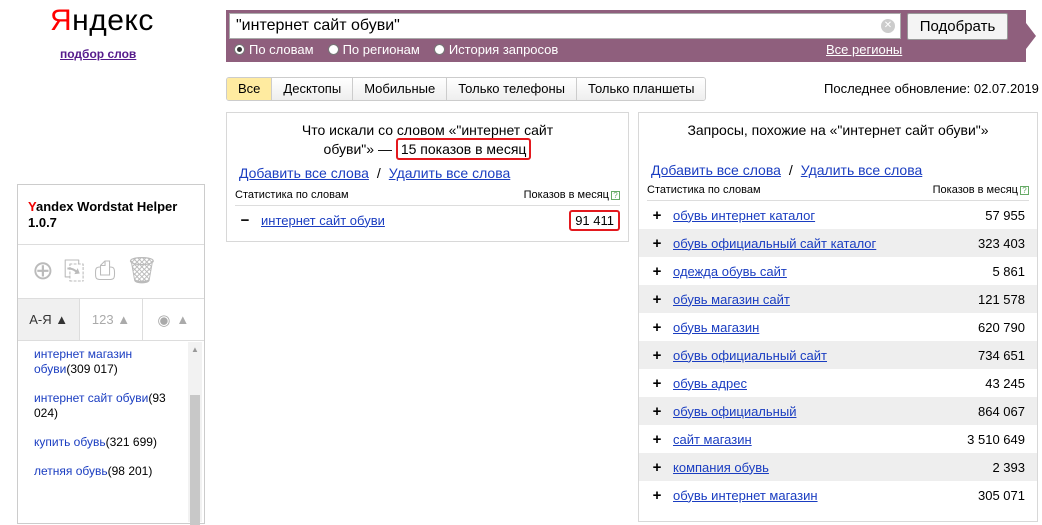  What do you see at coordinates (888, 26) in the screenshot?
I see `clear-icon: ✕` at bounding box center [888, 26].